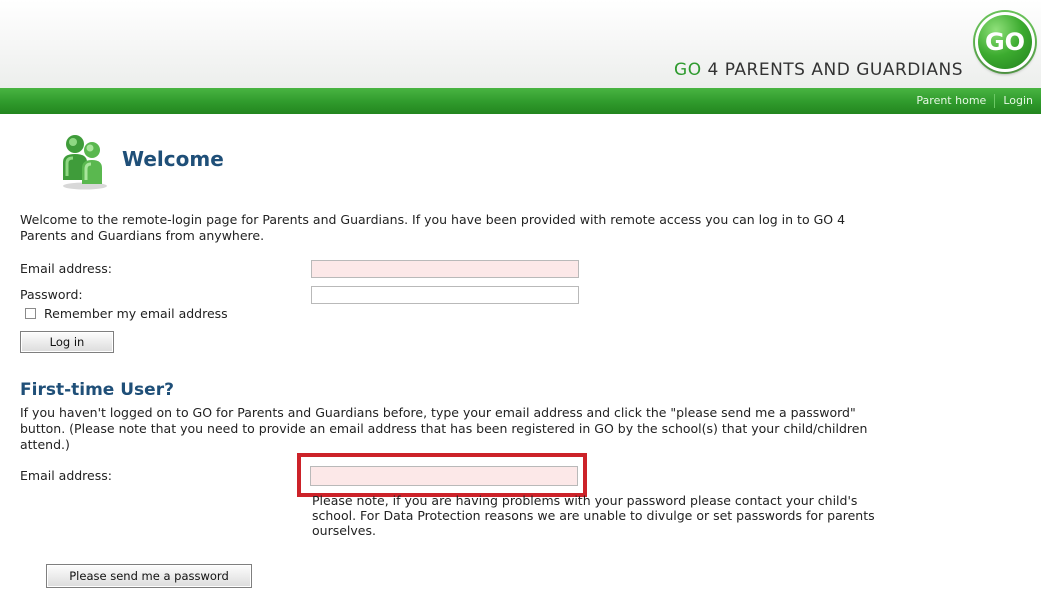  What do you see at coordinates (149, 576) in the screenshot?
I see `send-password-button: Please send me a password` at bounding box center [149, 576].